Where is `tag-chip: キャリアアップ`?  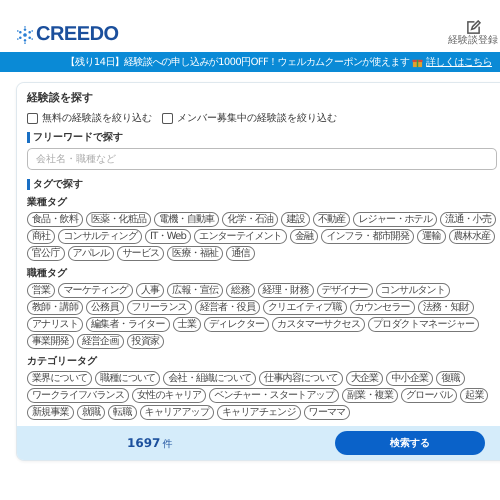
tag-chip: キャリアアップ is located at coordinates (177, 412).